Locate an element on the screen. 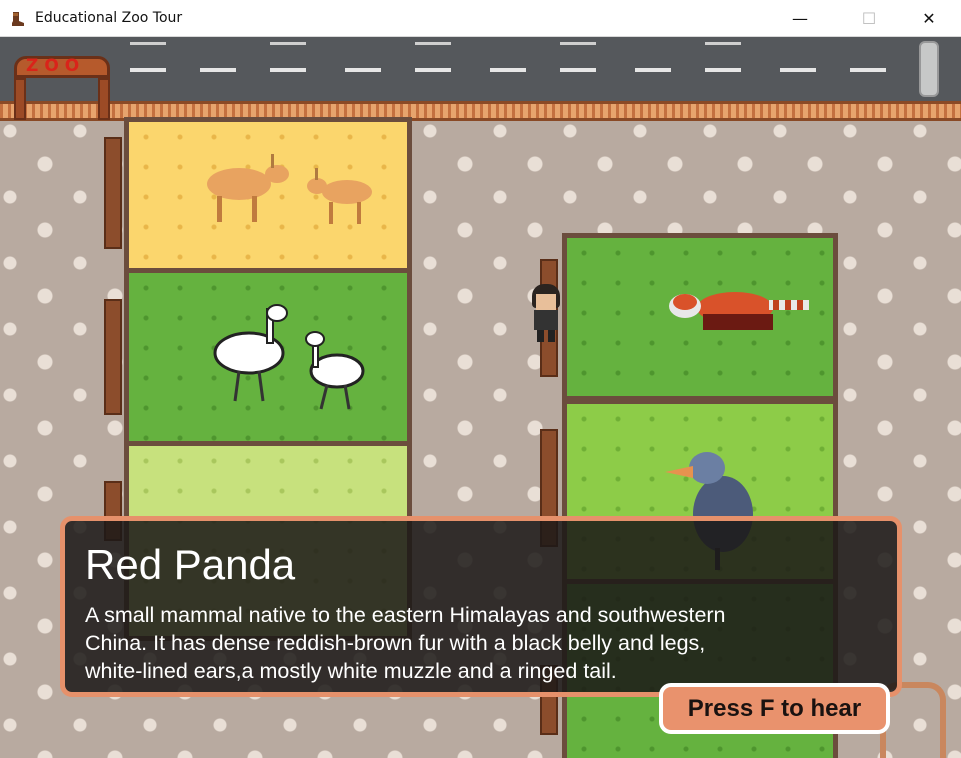 The height and width of the screenshot is (758, 961). window-title: Educational Zoo Tour is located at coordinates (109, 18).